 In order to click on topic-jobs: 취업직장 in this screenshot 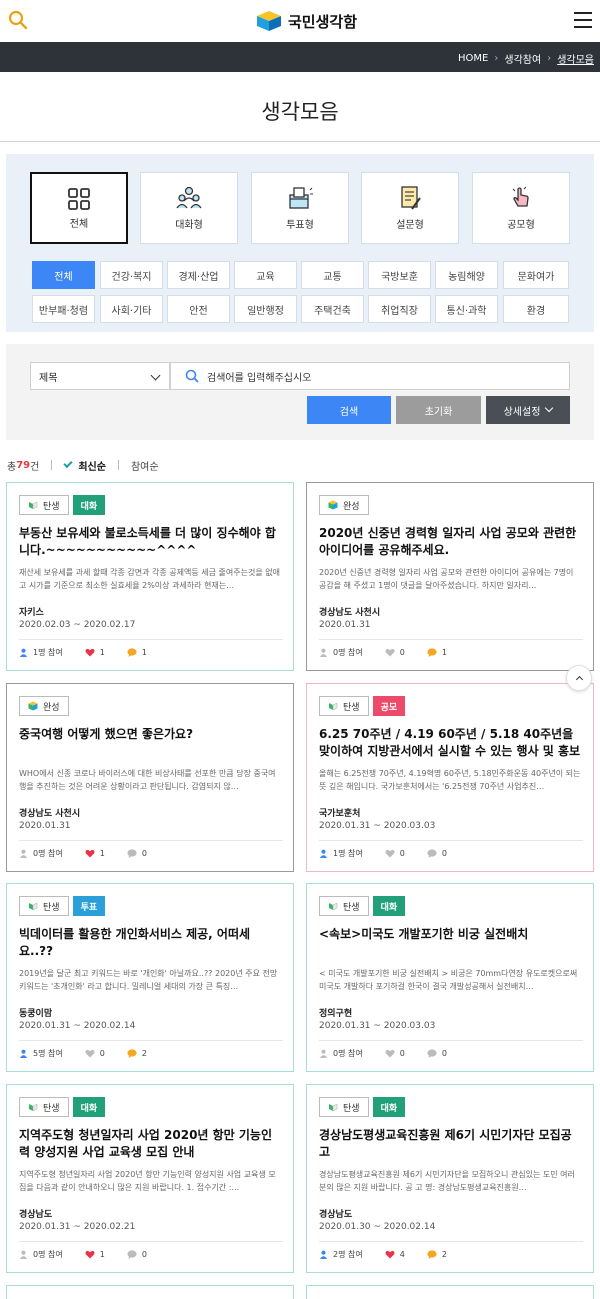, I will do `click(399, 309)`.